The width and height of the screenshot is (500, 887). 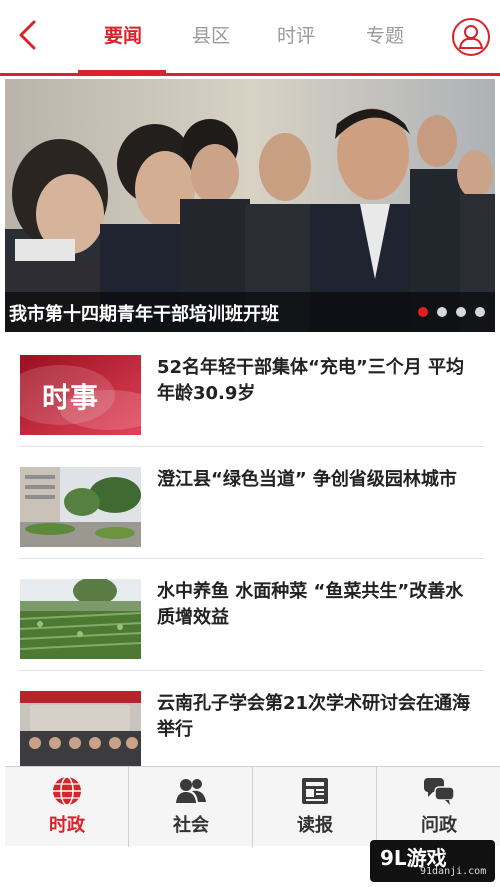 What do you see at coordinates (315, 807) in the screenshot?
I see `nav-item-dubao: 读报` at bounding box center [315, 807].